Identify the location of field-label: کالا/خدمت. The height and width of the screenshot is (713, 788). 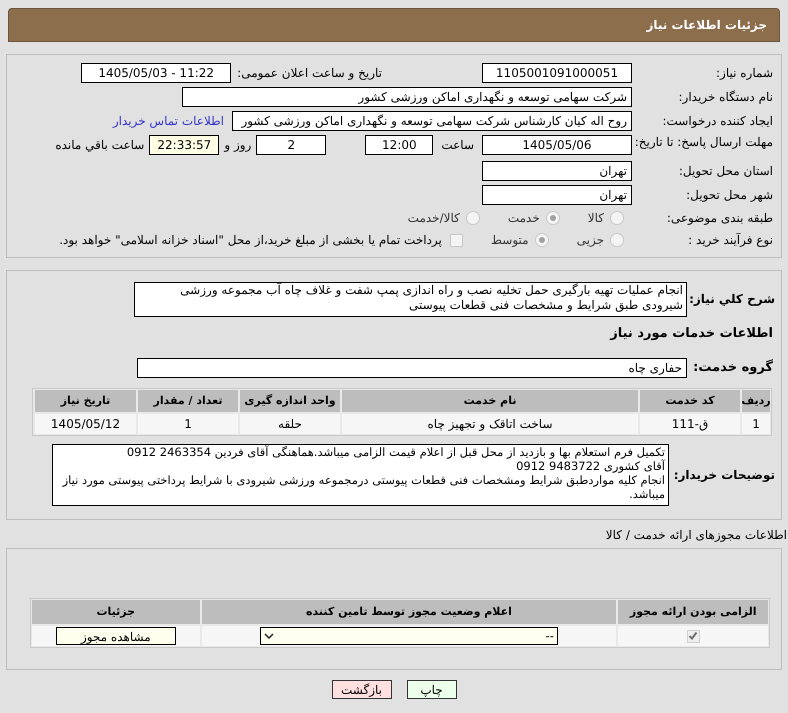
(434, 218).